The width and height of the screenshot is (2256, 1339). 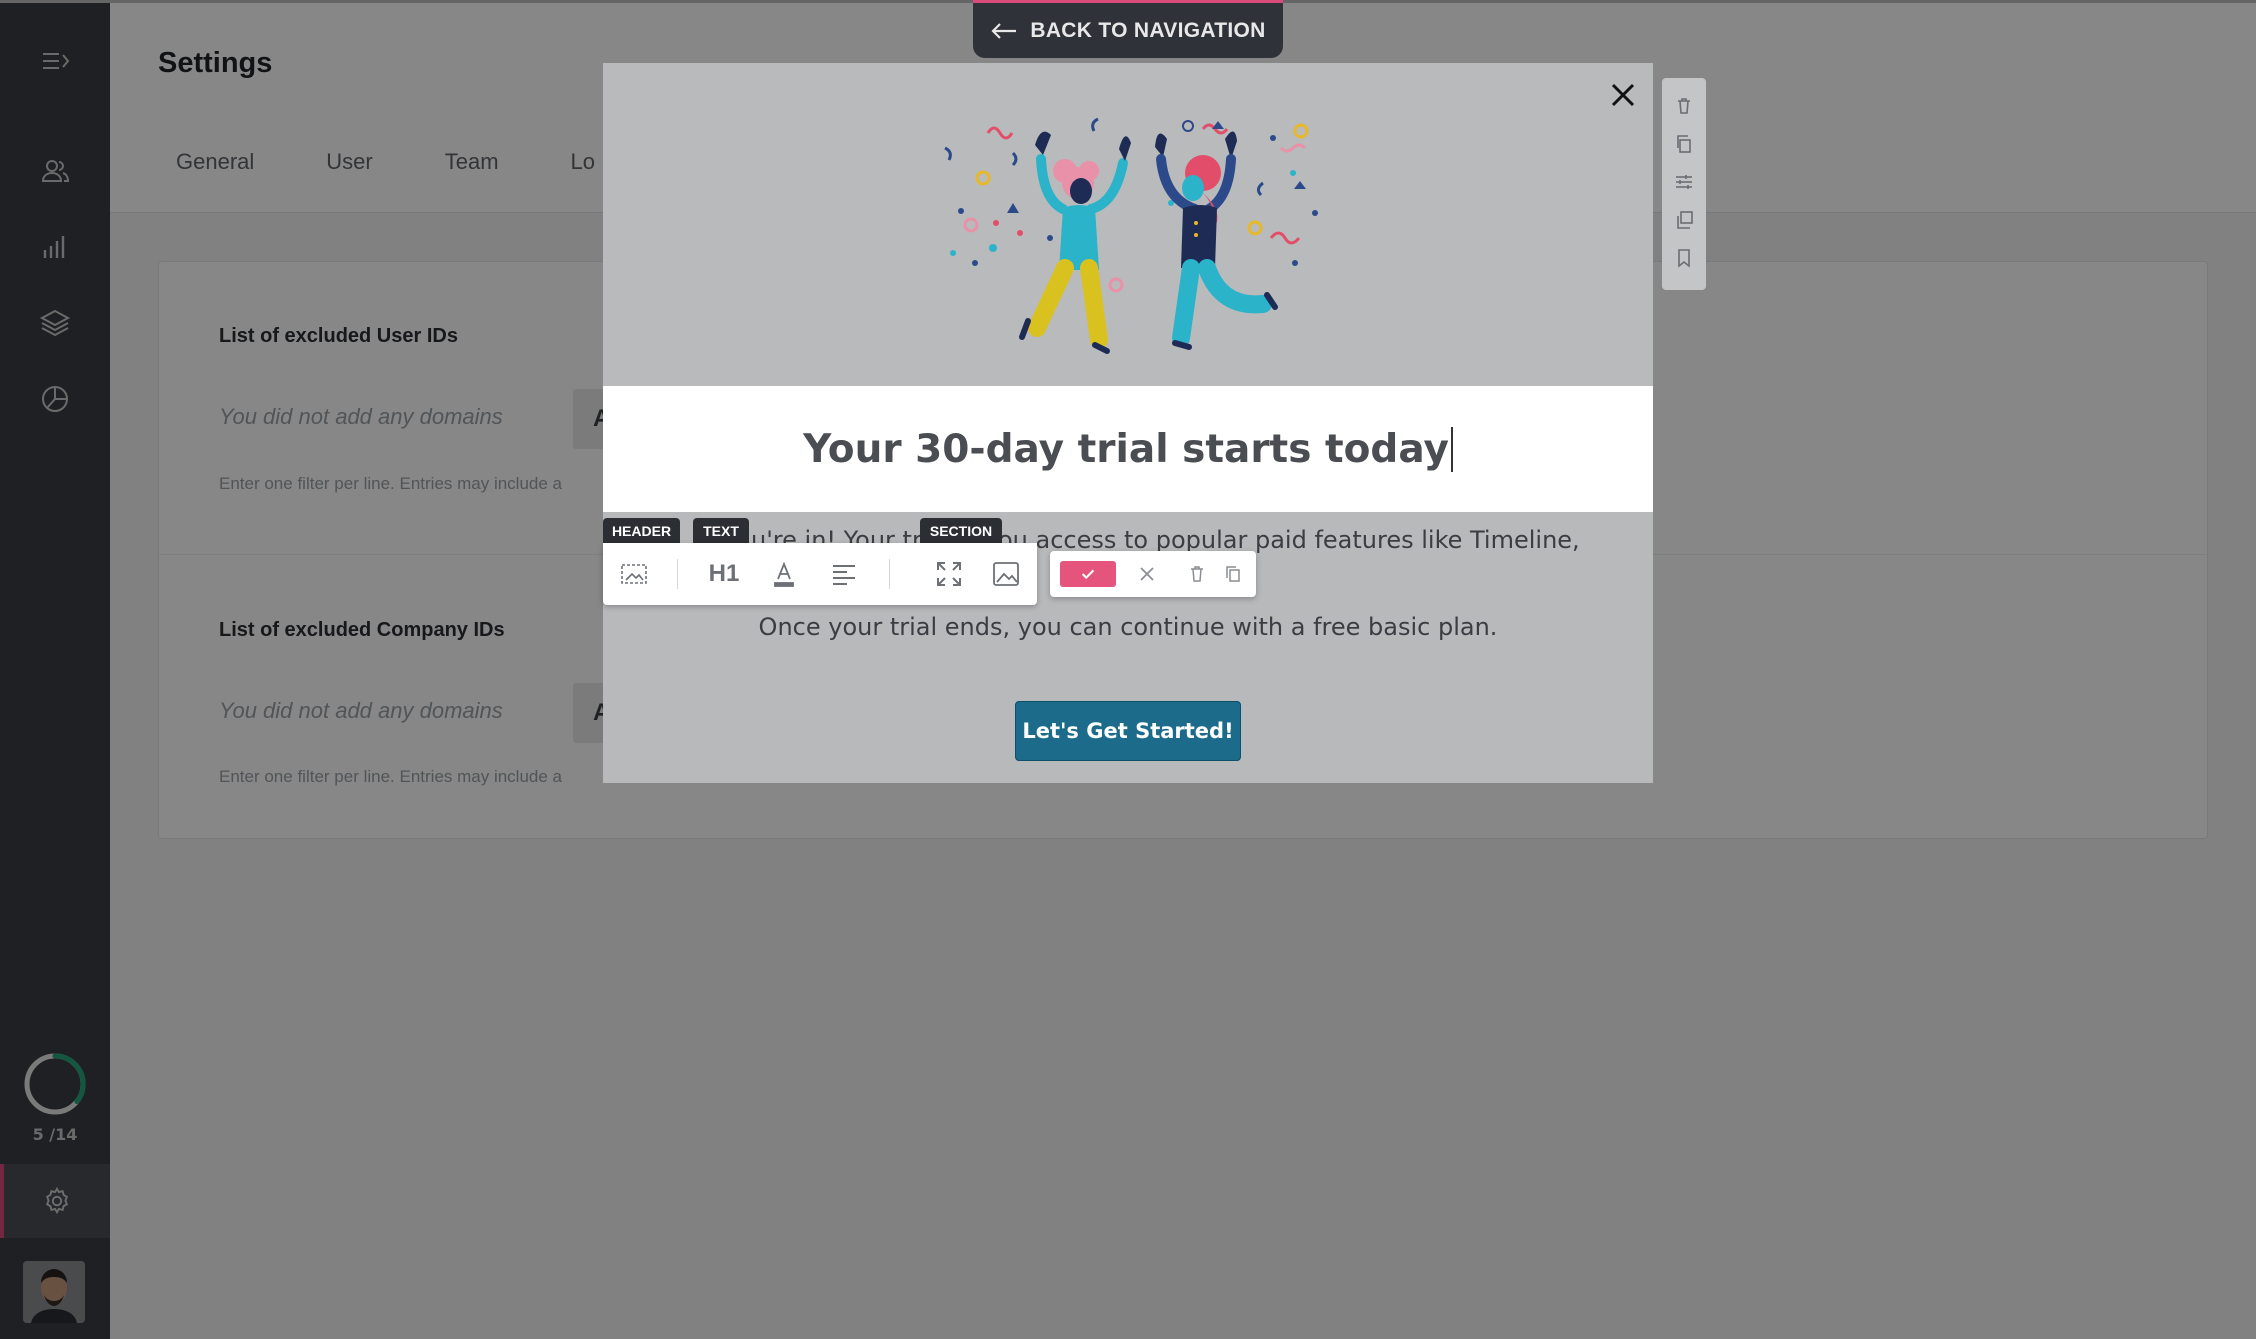 I want to click on block-actions-toolbar, so click(x=1684, y=184).